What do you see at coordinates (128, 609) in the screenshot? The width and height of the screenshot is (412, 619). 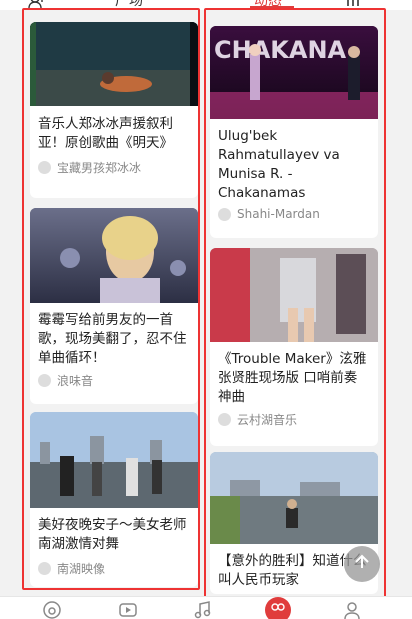 I see `video-icon` at bounding box center [128, 609].